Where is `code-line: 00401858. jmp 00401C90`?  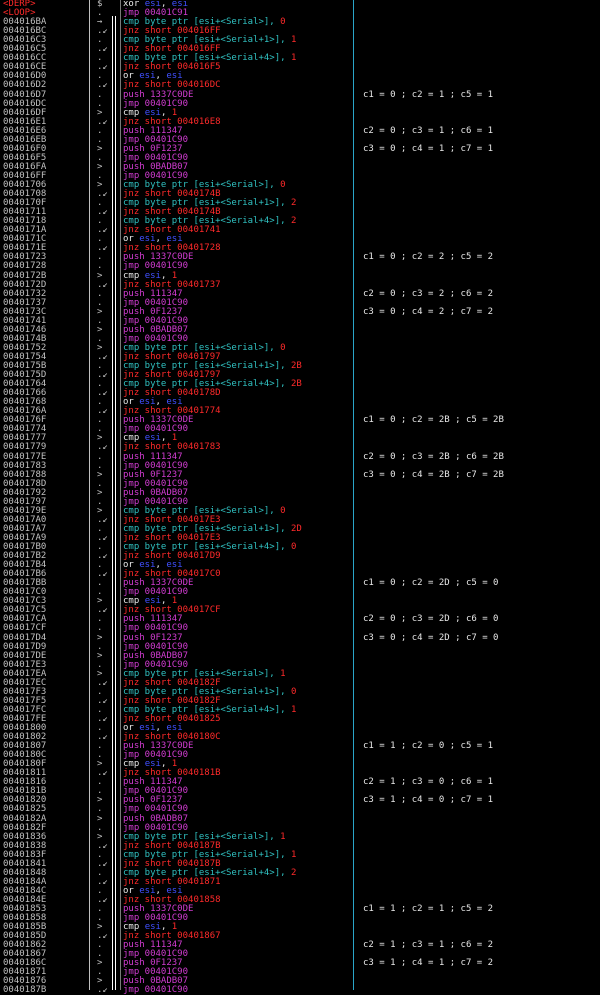 code-line: 00401858. jmp 00401C90 is located at coordinates (300, 918).